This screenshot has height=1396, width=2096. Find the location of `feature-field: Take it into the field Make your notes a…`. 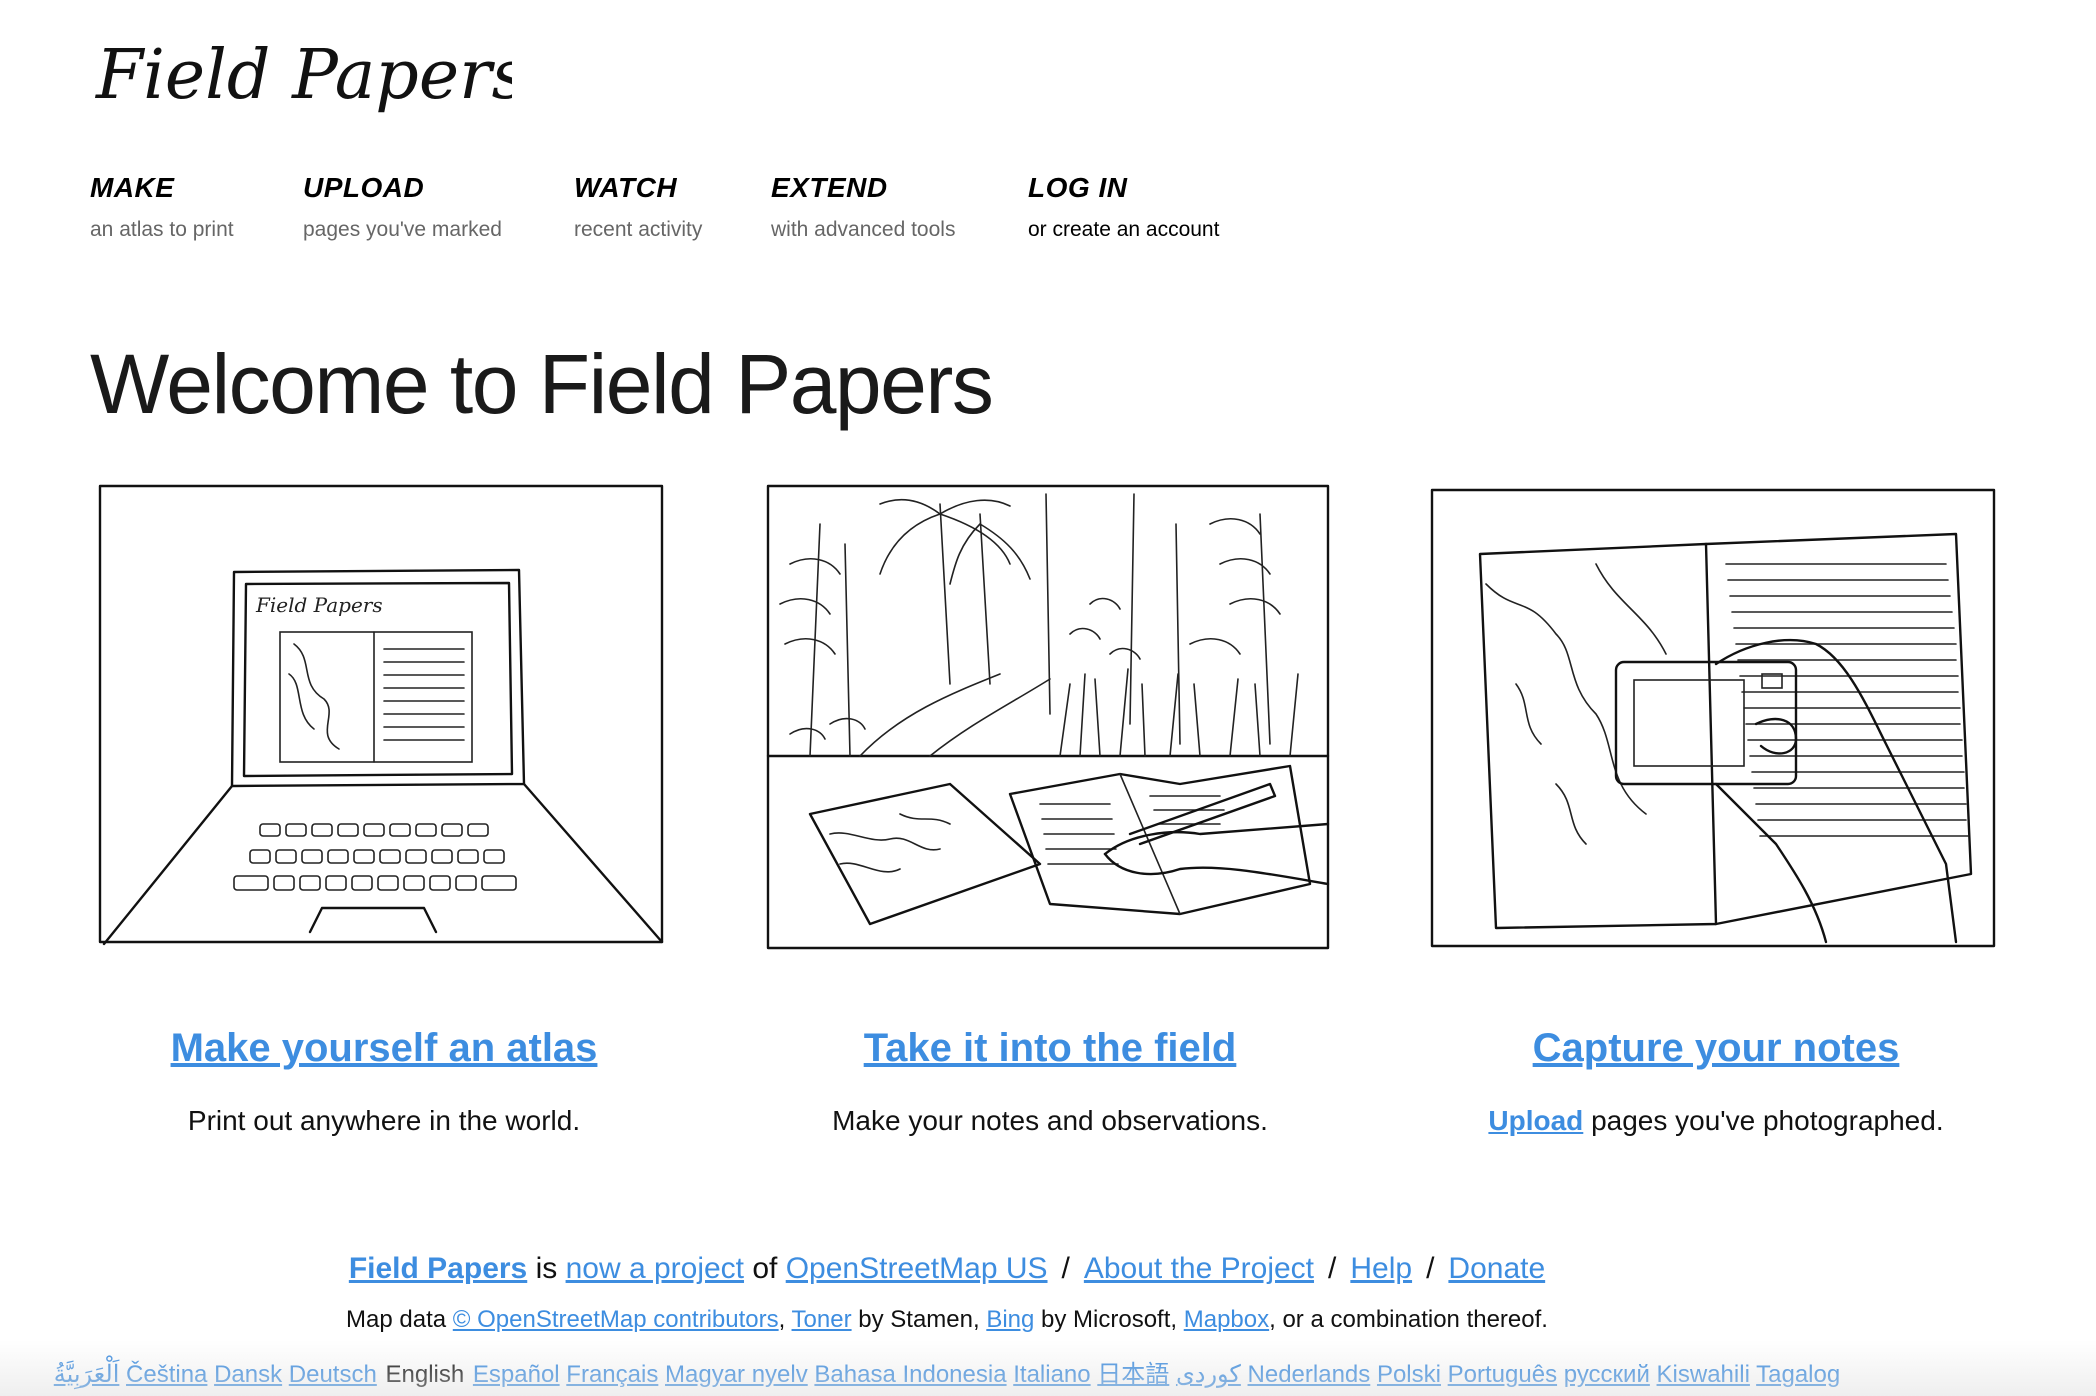

feature-field: Take it into the field Make your notes a… is located at coordinates (1050, 810).